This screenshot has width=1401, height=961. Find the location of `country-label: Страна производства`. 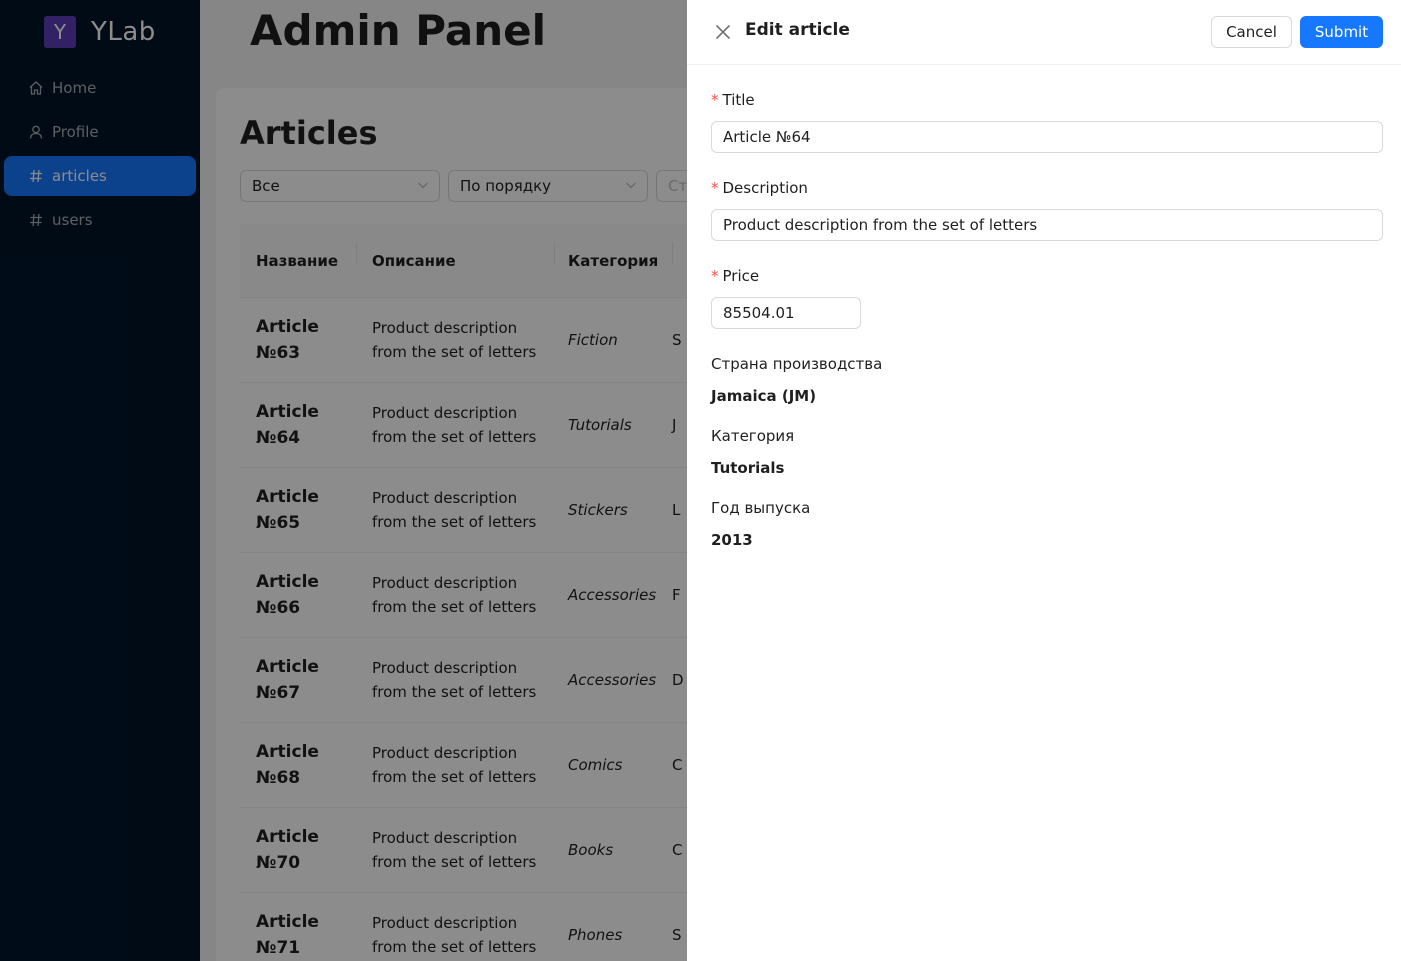

country-label: Страна производства is located at coordinates (797, 364).